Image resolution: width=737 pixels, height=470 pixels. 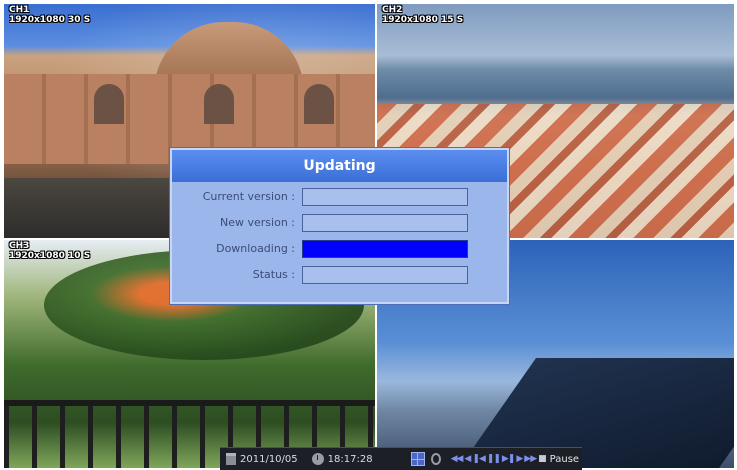 I want to click on new-version-label: New version :, so click(x=257, y=222).